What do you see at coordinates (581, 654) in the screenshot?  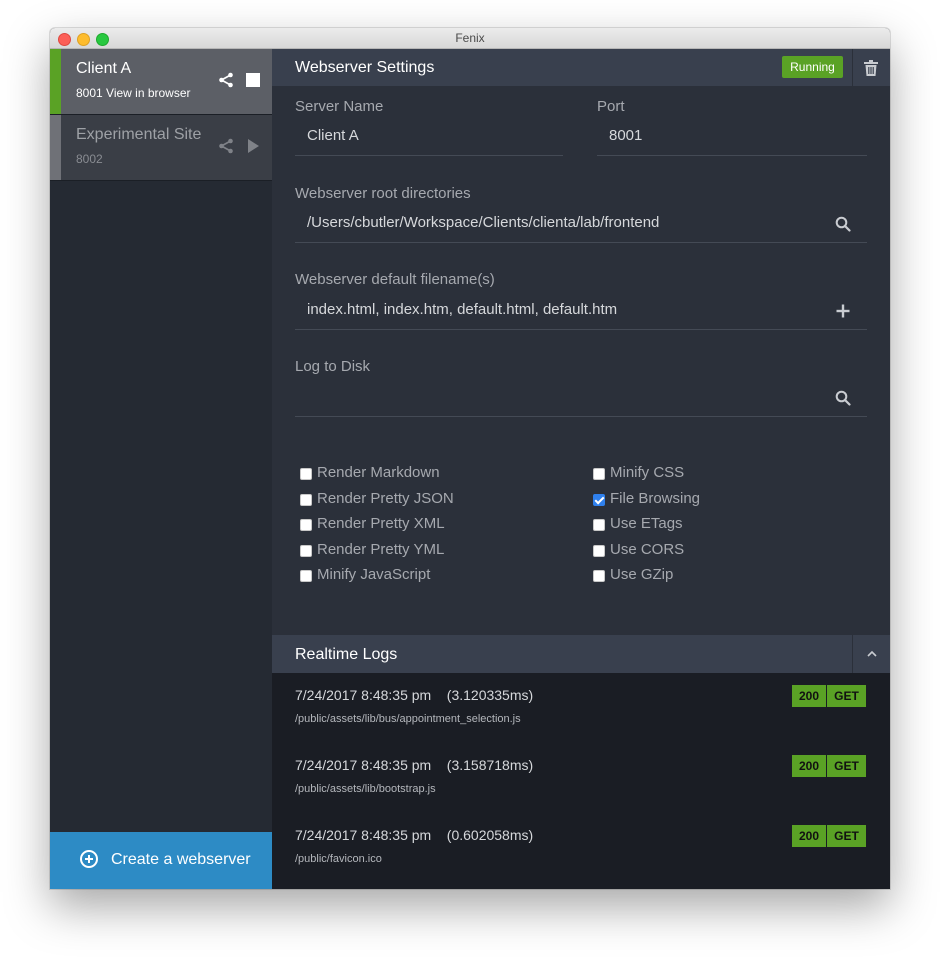 I see `realtime-logs-header: Realtime Logs` at bounding box center [581, 654].